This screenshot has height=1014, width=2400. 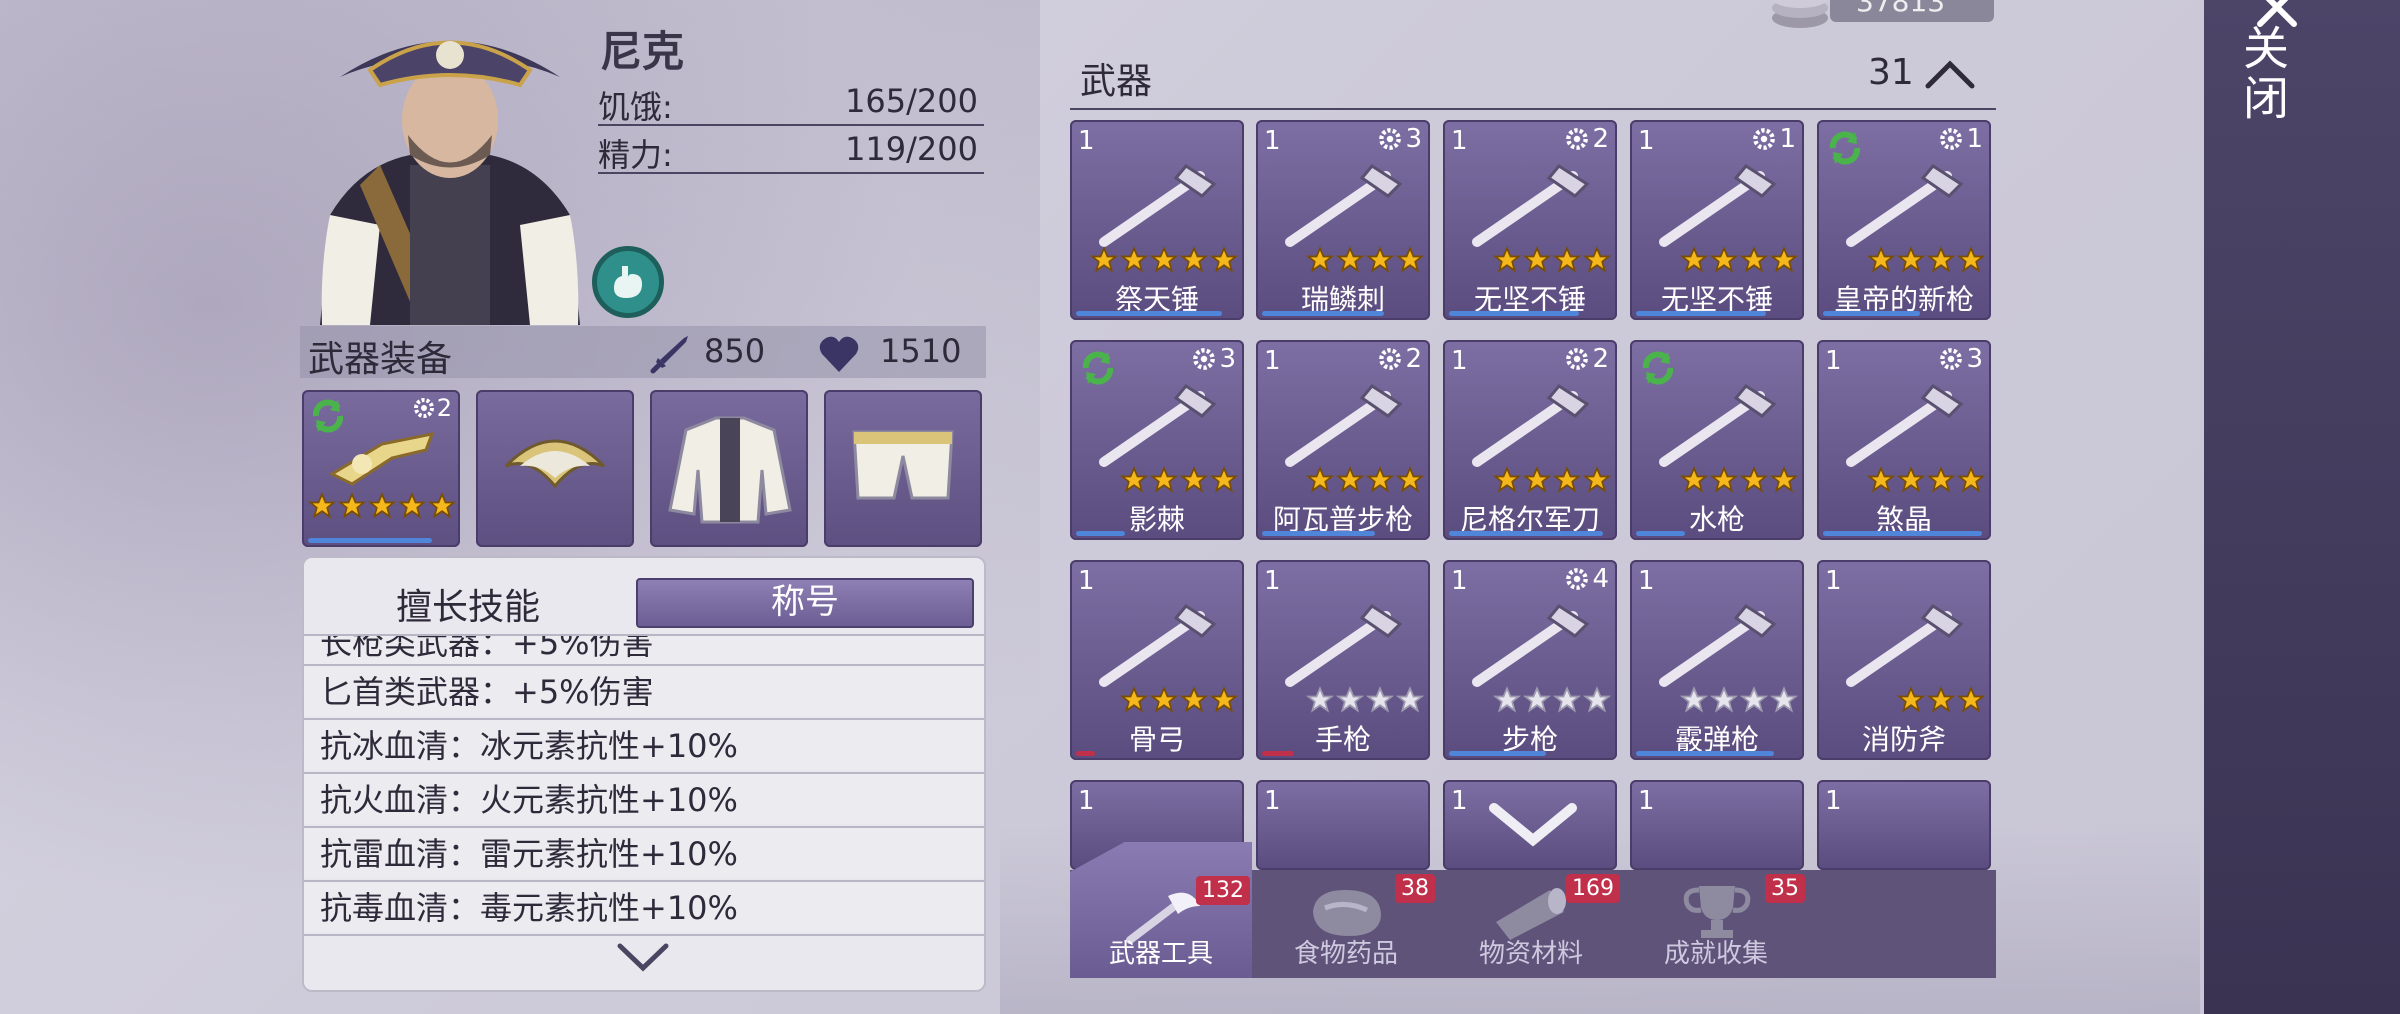 What do you see at coordinates (1903, 739) in the screenshot?
I see `weapon-name: 消防斧` at bounding box center [1903, 739].